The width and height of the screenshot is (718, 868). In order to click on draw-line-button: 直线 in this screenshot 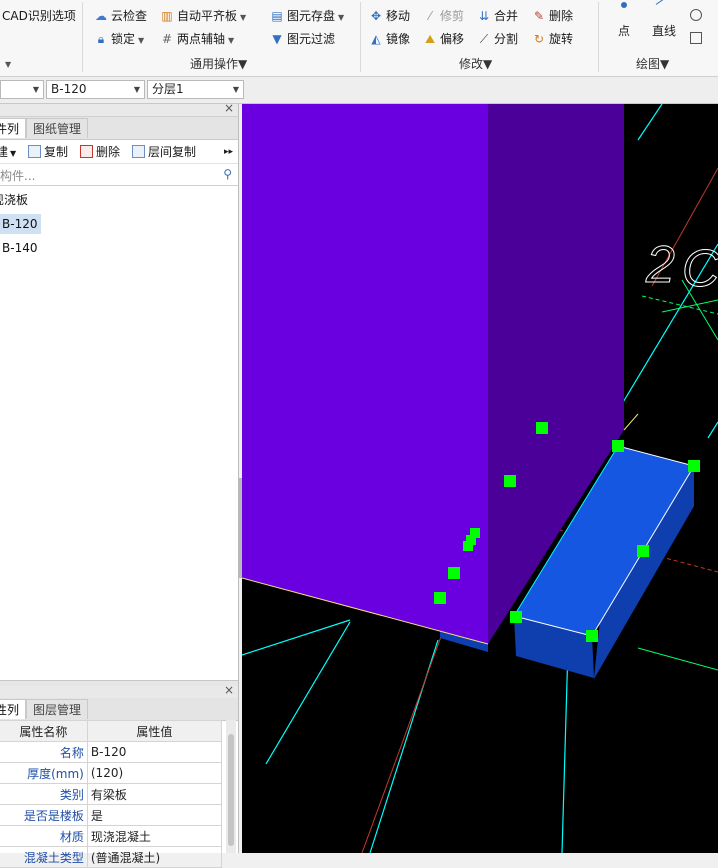, I will do `click(668, 22)`.